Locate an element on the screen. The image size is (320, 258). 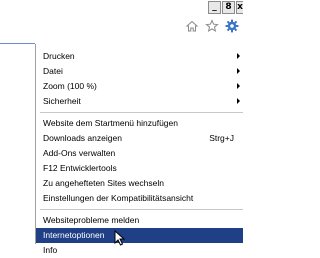
menu-item-pinned-sites: Zu angehefteten Sites wechseln is located at coordinates (139, 183).